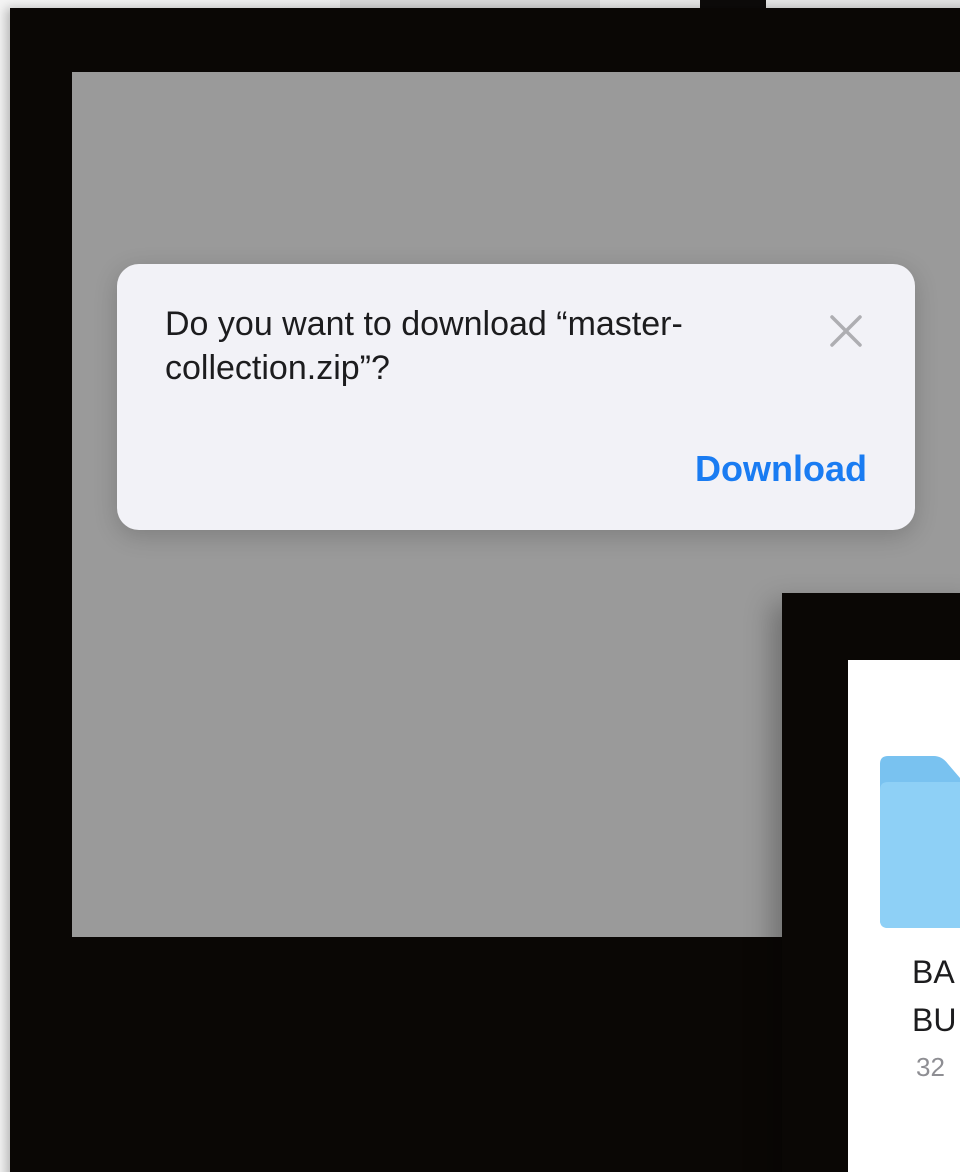  I want to click on close-button, so click(846, 331).